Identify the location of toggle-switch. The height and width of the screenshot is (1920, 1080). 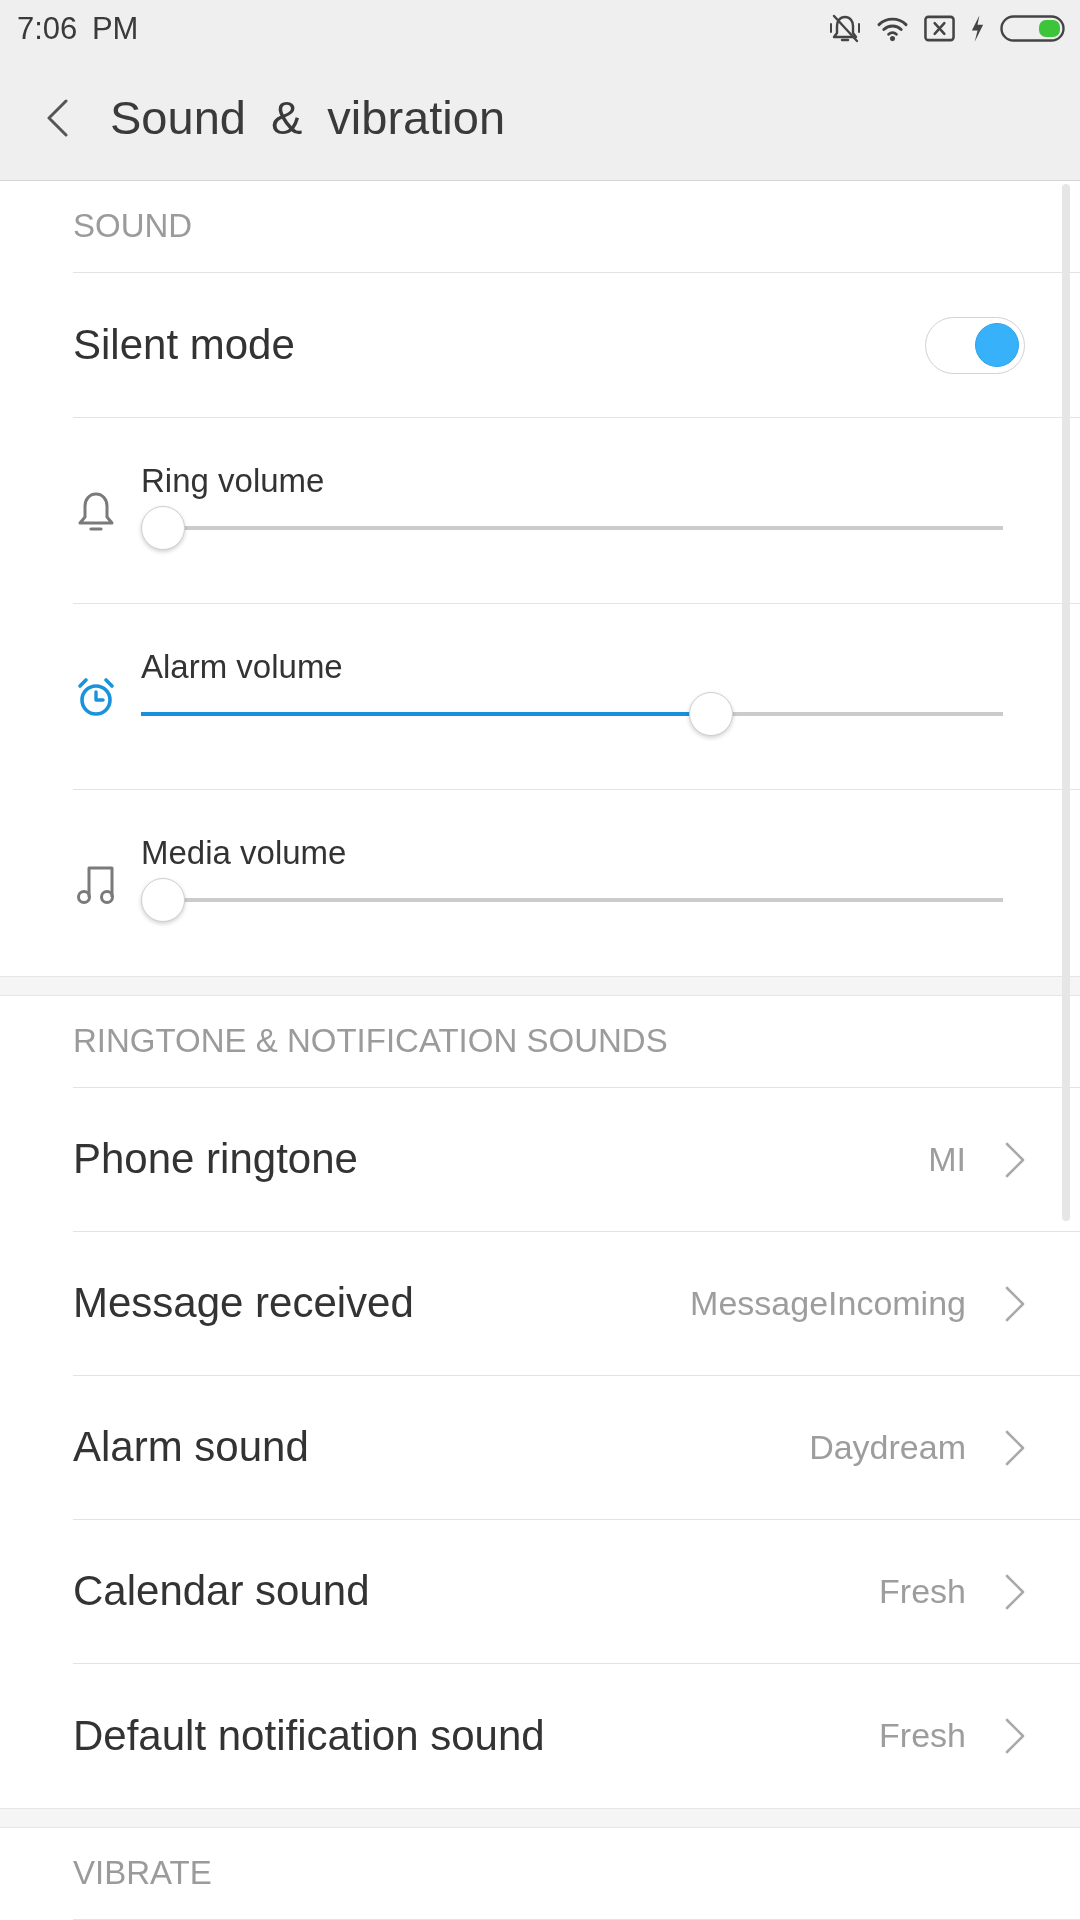
(975, 345).